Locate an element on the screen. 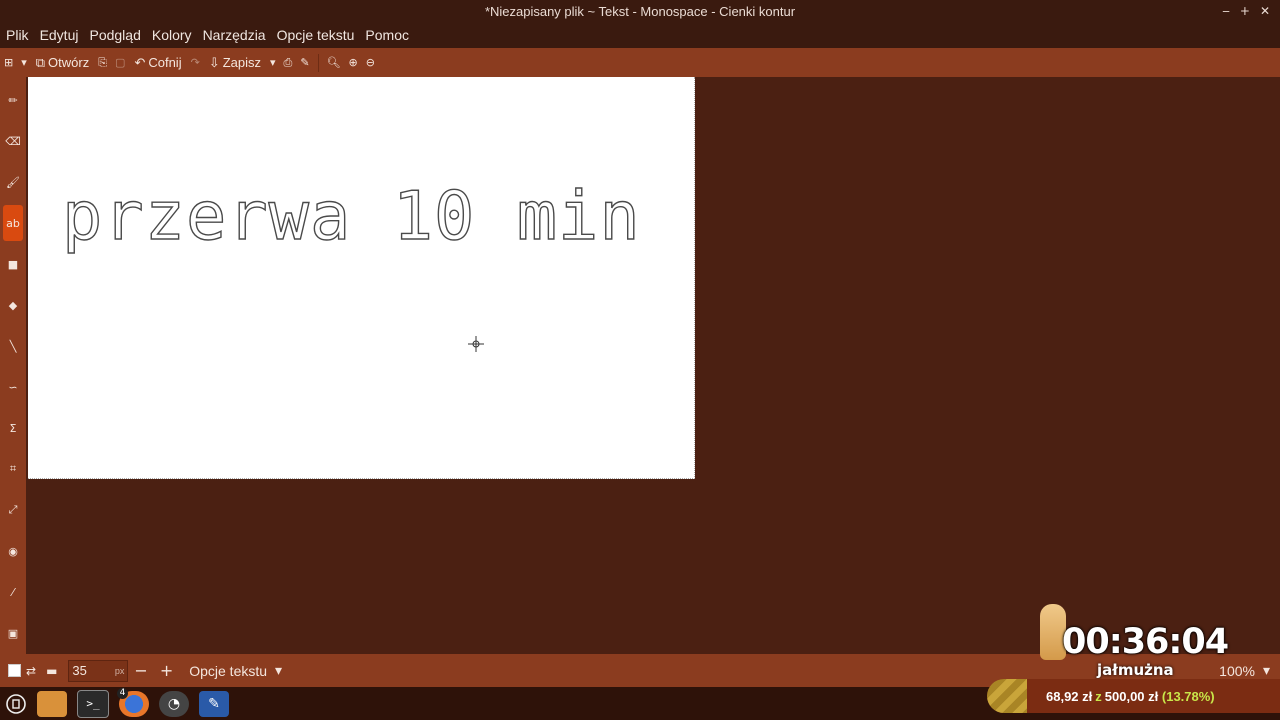  line-tool-icon: ╲ is located at coordinates (13, 346).